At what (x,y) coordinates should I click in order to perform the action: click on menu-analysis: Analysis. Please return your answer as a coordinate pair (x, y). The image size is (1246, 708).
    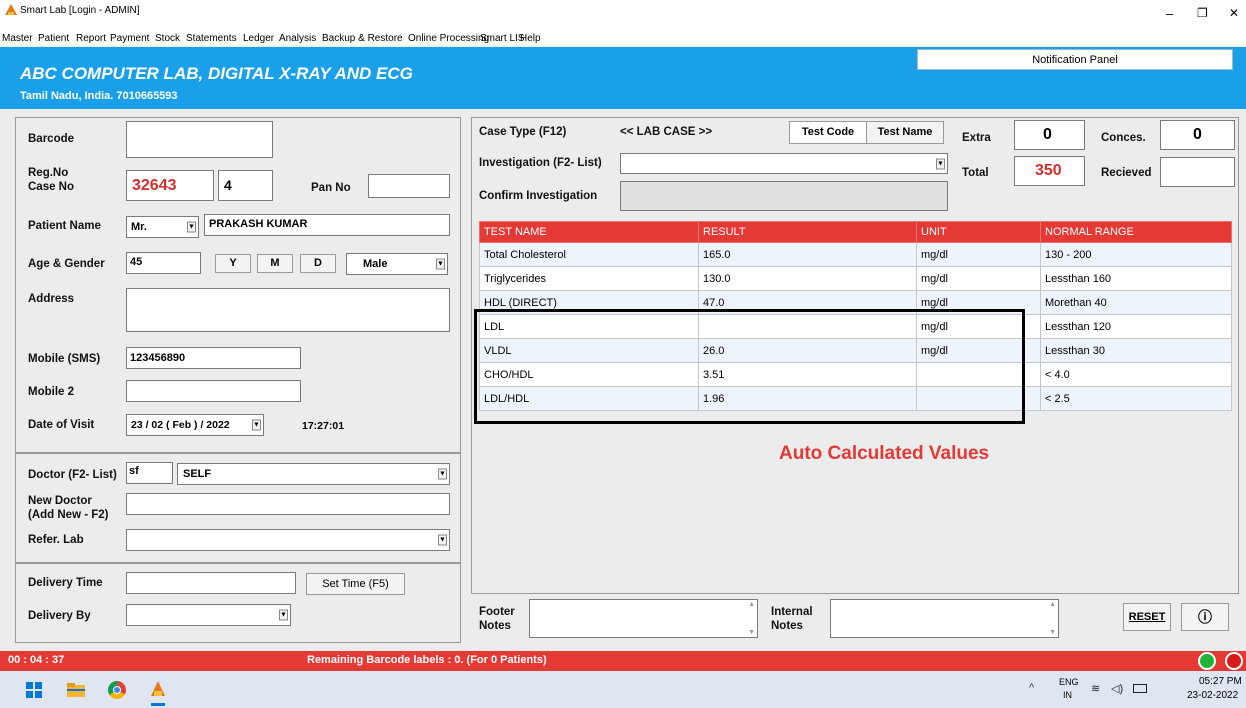
    Looking at the image, I should click on (297, 38).